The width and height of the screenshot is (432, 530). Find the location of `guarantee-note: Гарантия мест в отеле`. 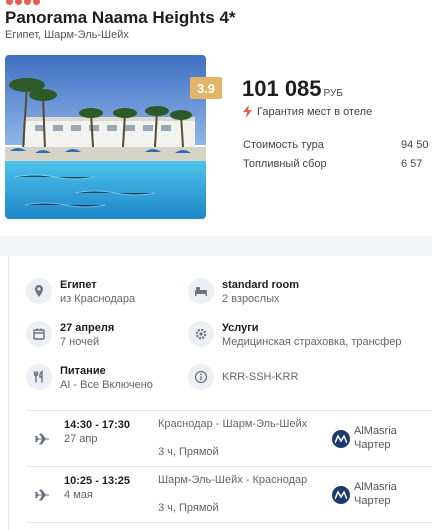

guarantee-note: Гарантия мест в отеле is located at coordinates (307, 111).